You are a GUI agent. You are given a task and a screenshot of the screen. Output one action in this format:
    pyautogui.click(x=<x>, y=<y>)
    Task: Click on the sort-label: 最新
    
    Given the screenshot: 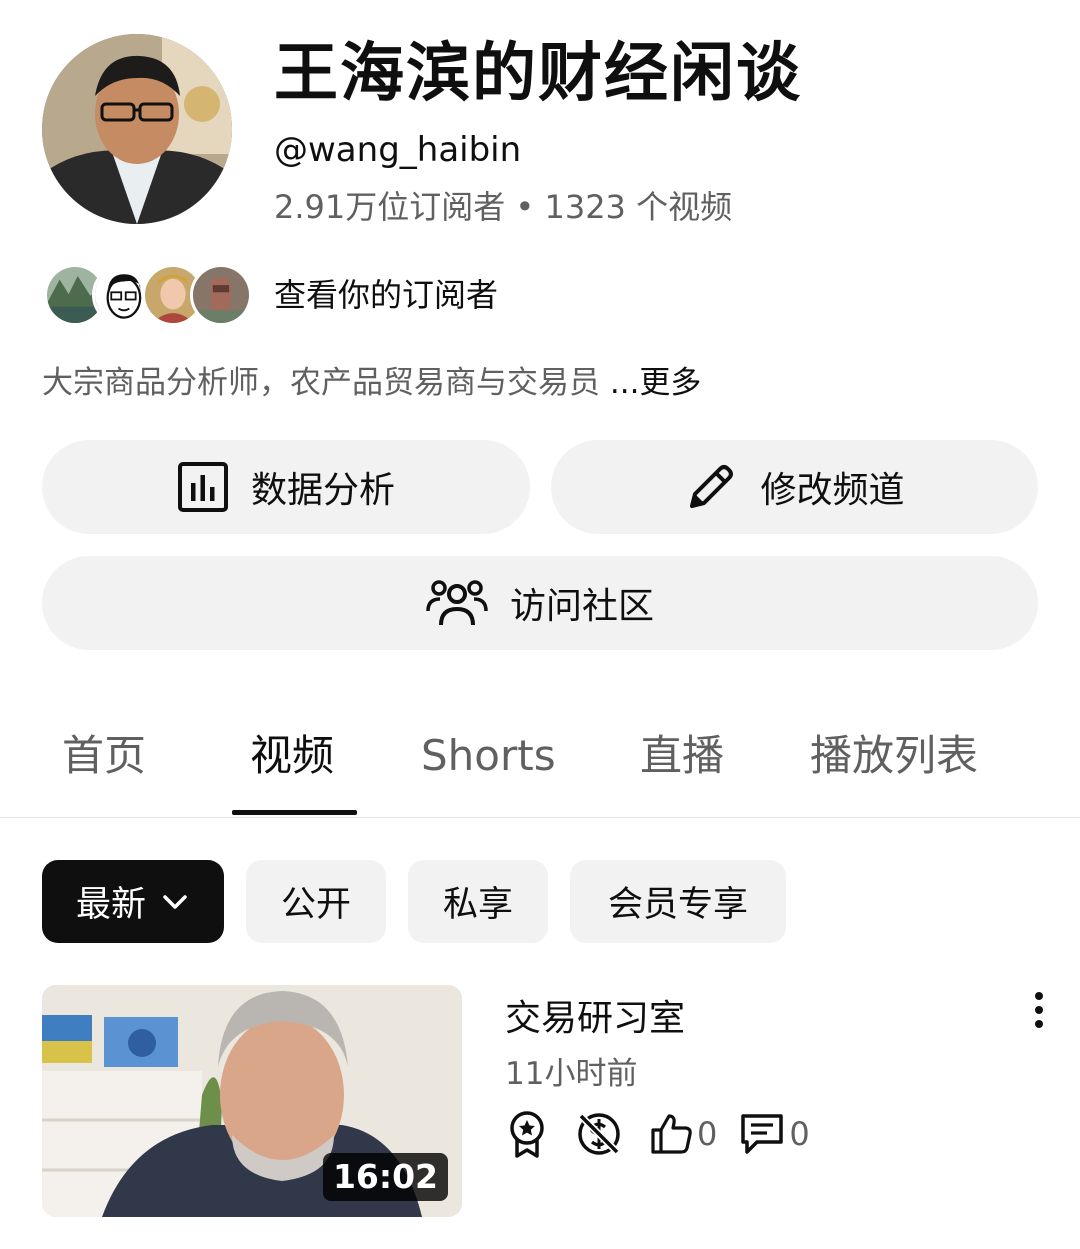 What is the action you would take?
    pyautogui.click(x=110, y=905)
    